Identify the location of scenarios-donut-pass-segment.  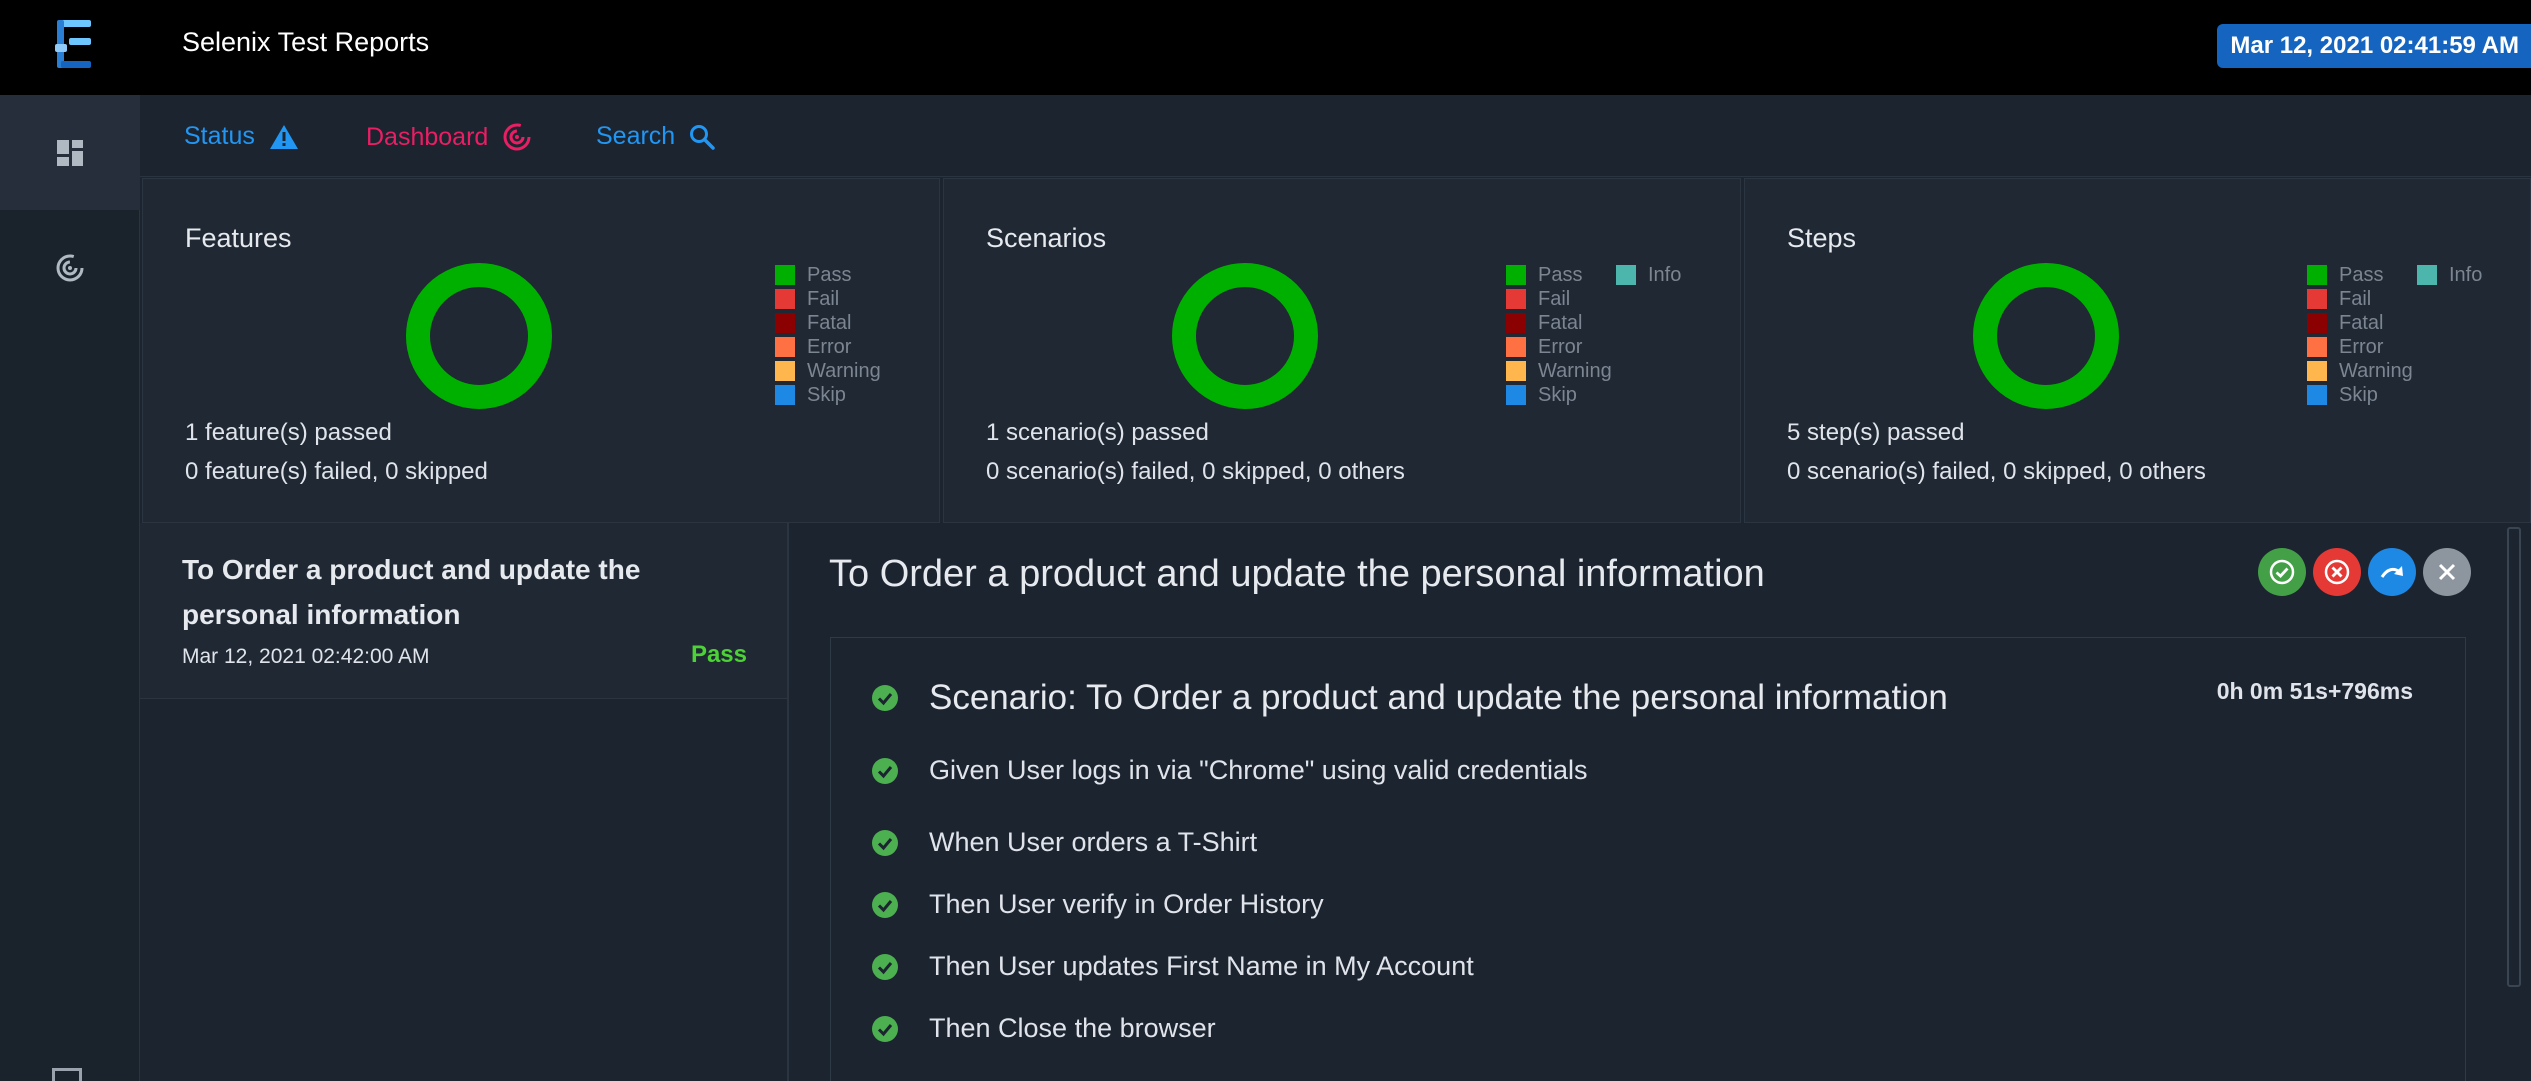
(1245, 336).